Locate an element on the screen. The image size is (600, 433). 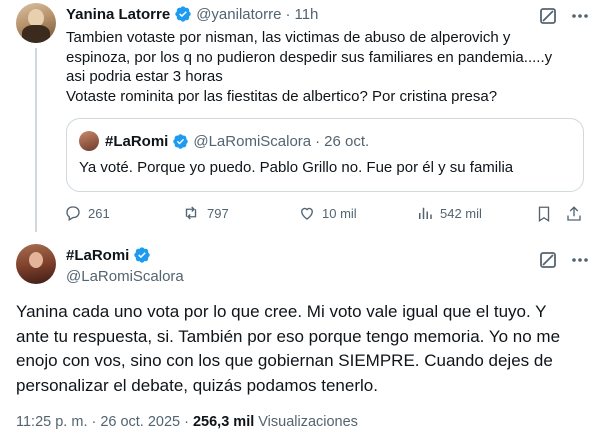
like-count: 10 mil is located at coordinates (339, 213).